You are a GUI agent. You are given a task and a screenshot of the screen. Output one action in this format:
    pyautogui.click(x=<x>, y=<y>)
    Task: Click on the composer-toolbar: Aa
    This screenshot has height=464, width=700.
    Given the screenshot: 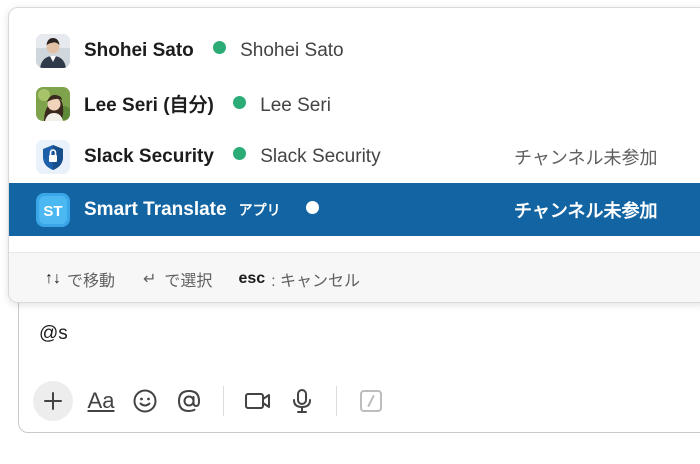 What is the action you would take?
    pyautogui.click(x=213, y=401)
    